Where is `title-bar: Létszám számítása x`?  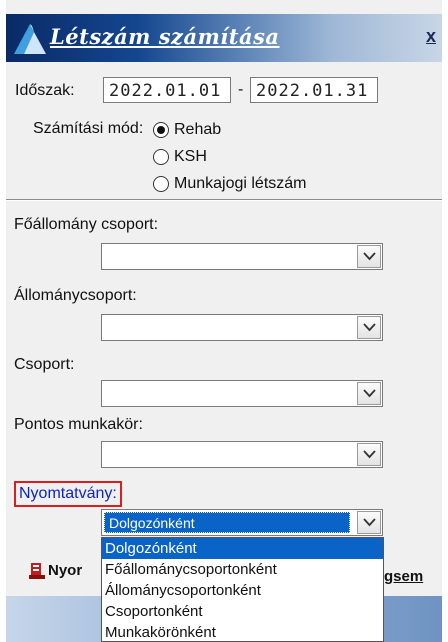 title-bar: Létszám számítása x is located at coordinates (224, 38).